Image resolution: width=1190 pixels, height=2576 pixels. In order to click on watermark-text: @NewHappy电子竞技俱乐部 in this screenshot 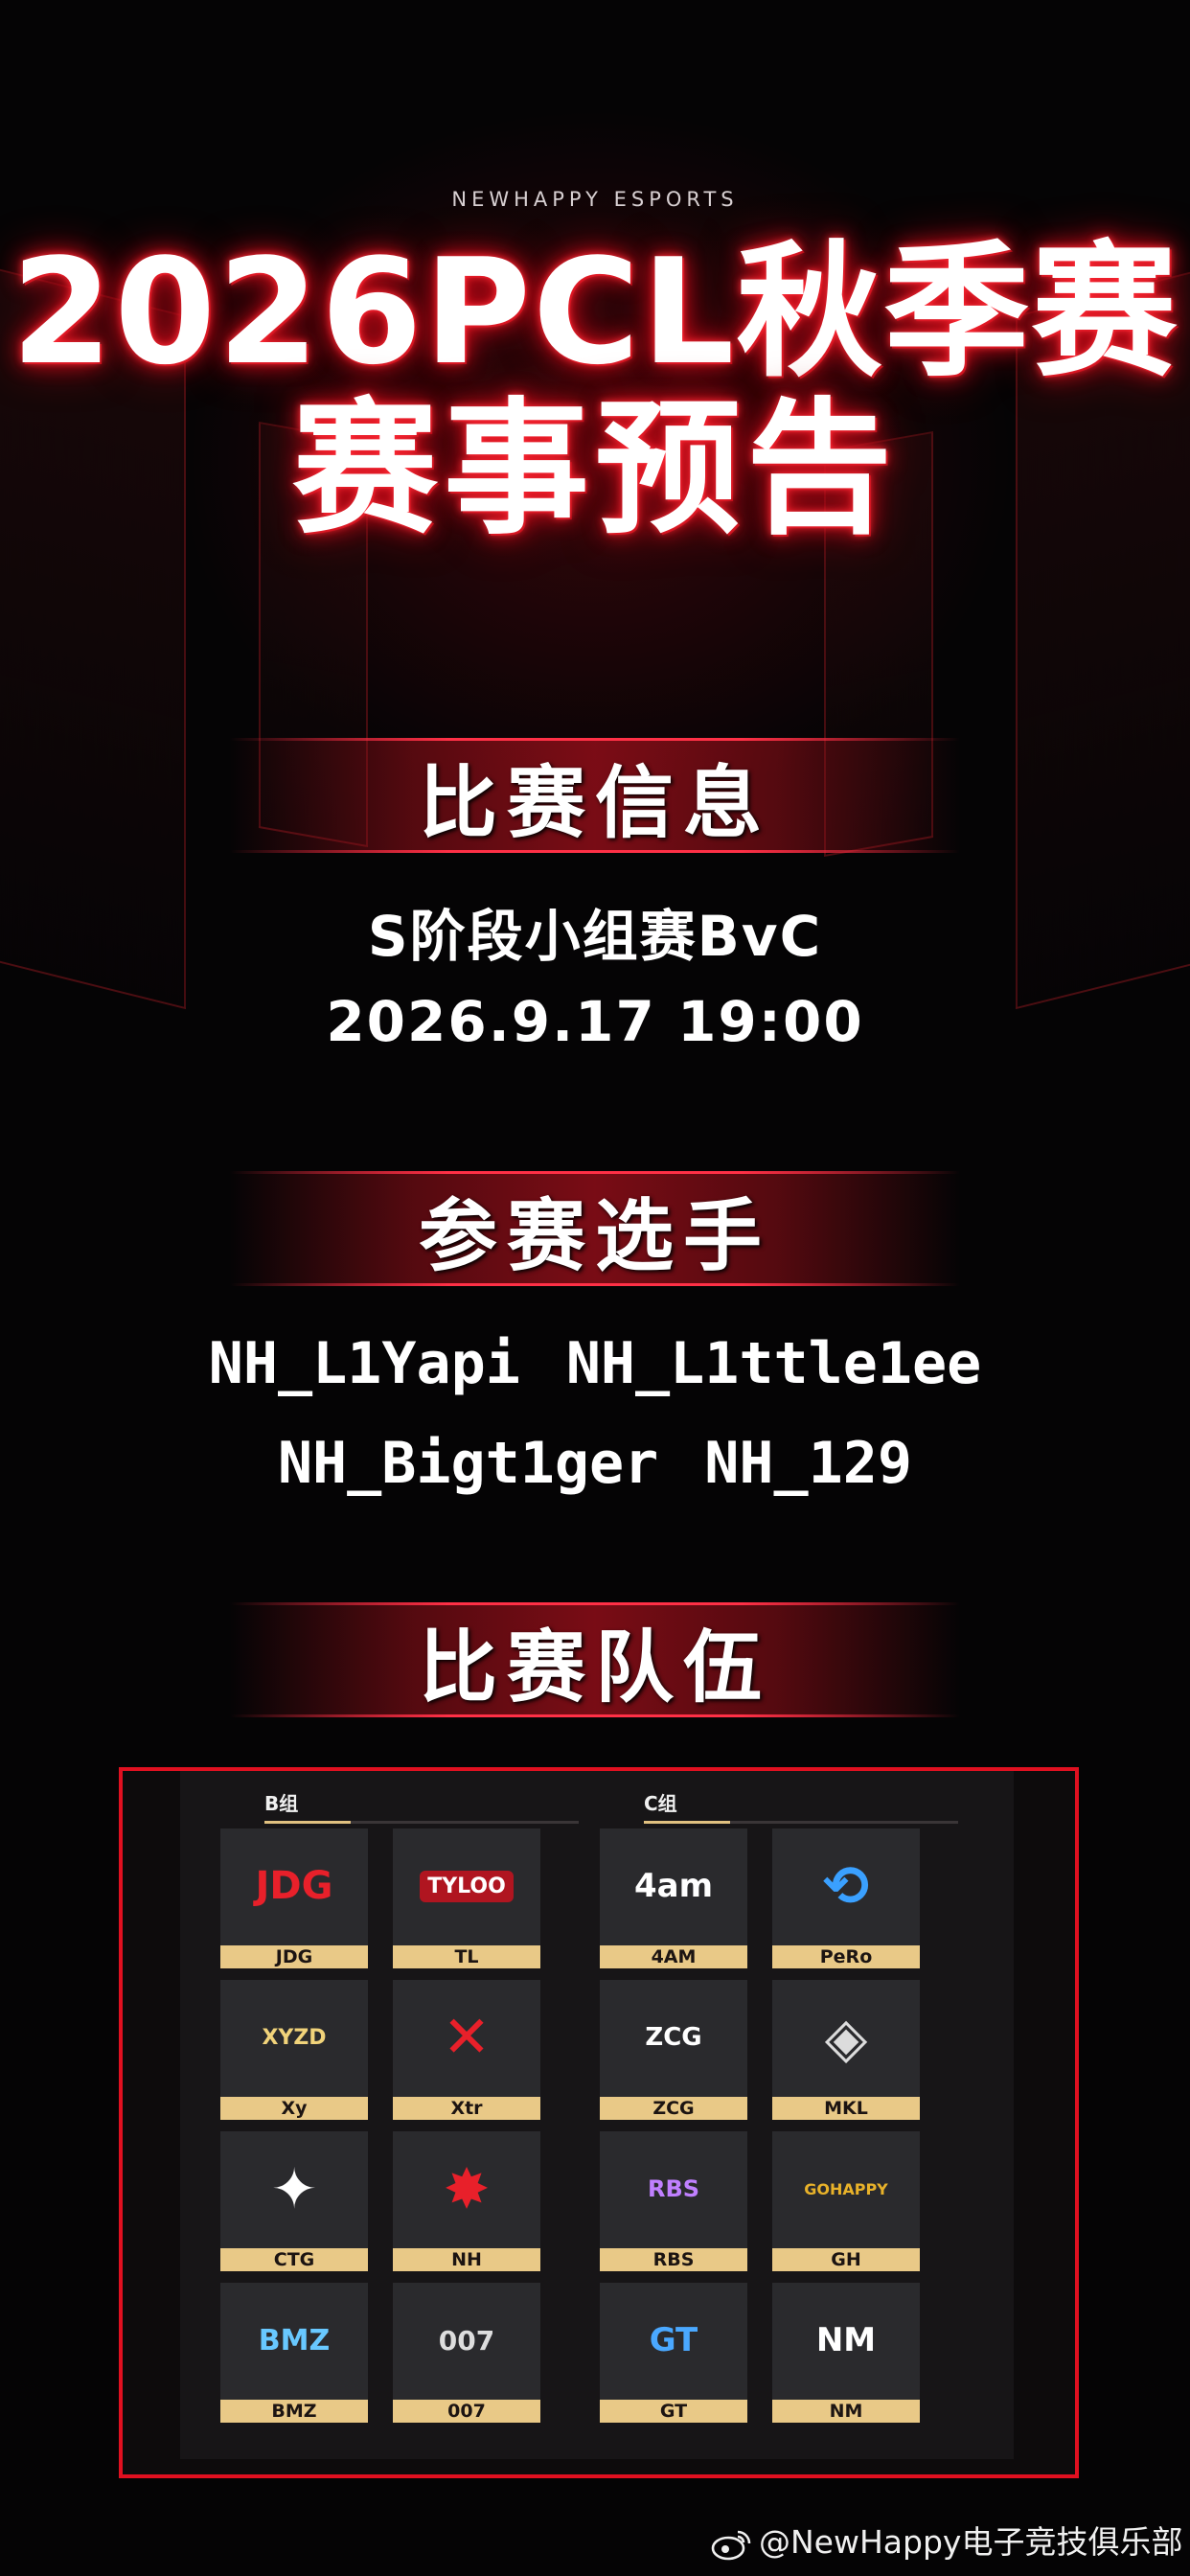, I will do `click(971, 2542)`.